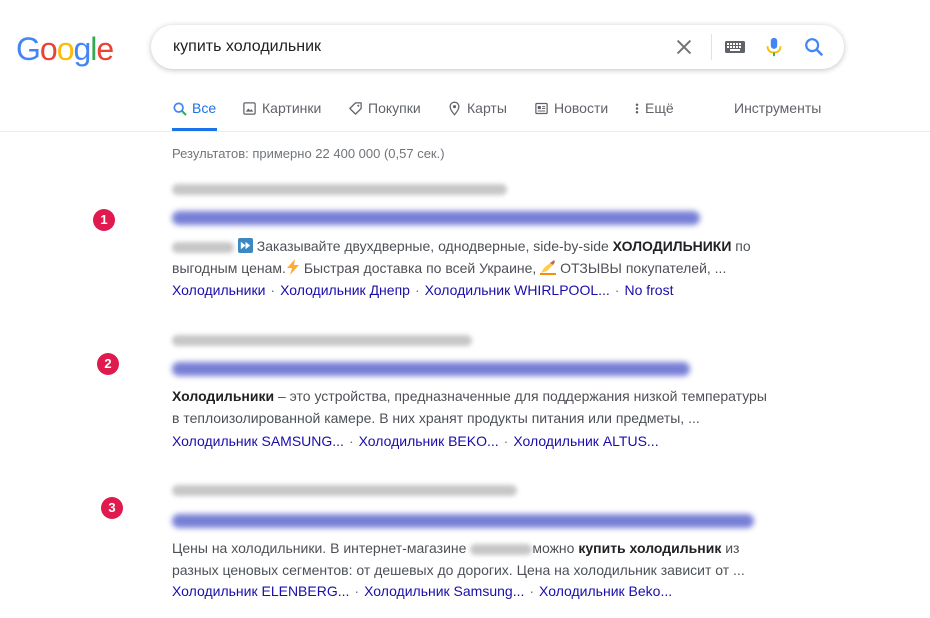  Describe the element at coordinates (203, 247) in the screenshot. I see `blurred-date` at that location.